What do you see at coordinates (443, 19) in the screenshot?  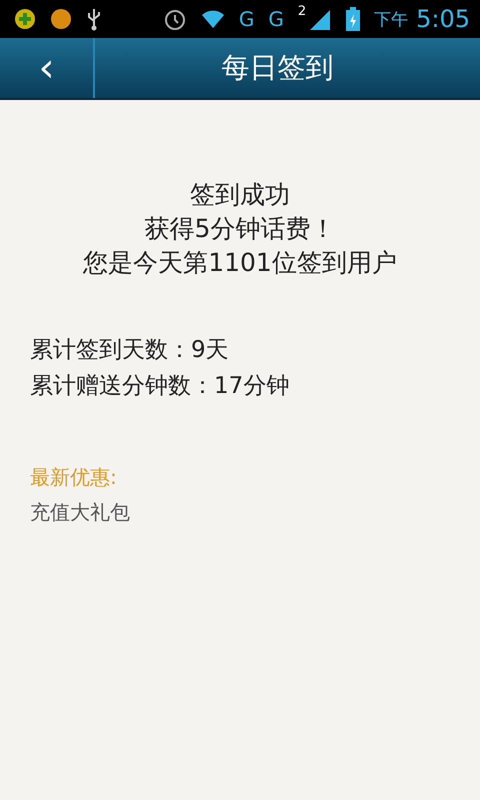 I see `clock: 5:05` at bounding box center [443, 19].